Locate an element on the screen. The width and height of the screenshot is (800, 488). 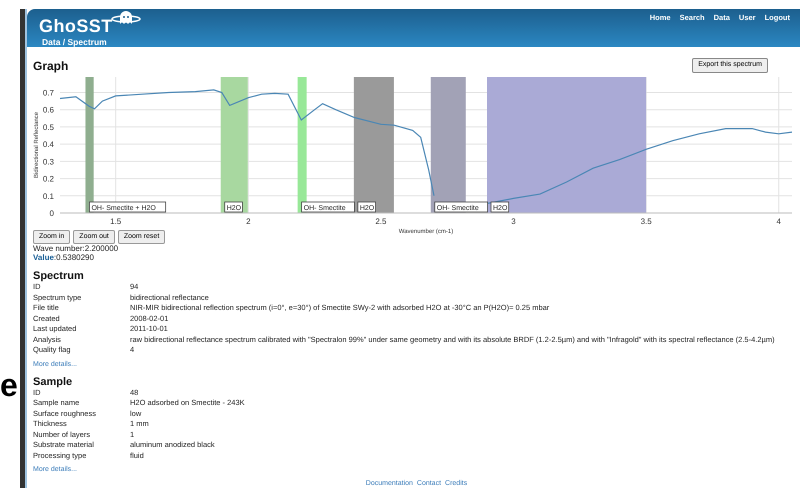
site-logo: GhoSST is located at coordinates (76, 26).